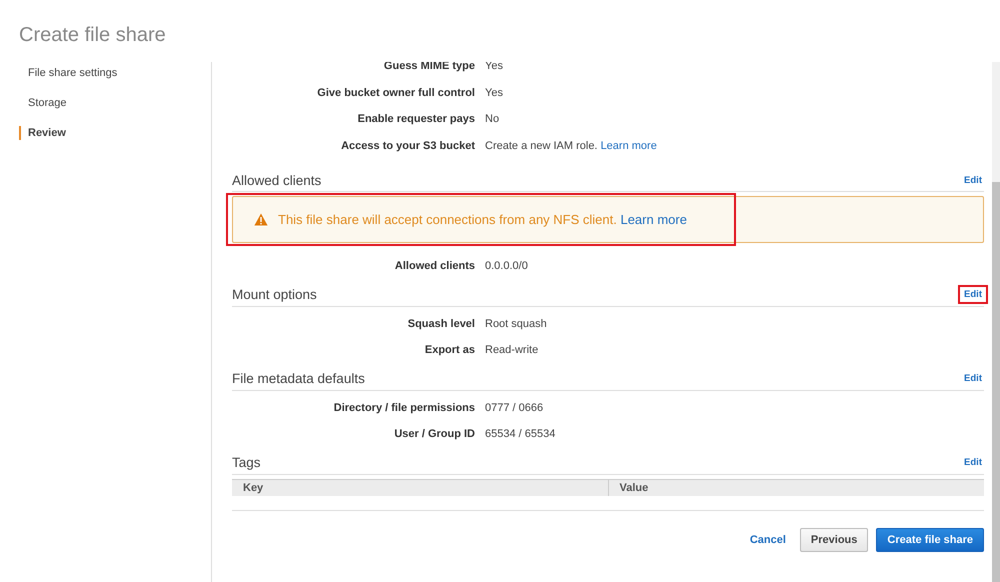 This screenshot has width=1000, height=582. Describe the element at coordinates (768, 540) in the screenshot. I see `cancel-link: Cancel` at that location.